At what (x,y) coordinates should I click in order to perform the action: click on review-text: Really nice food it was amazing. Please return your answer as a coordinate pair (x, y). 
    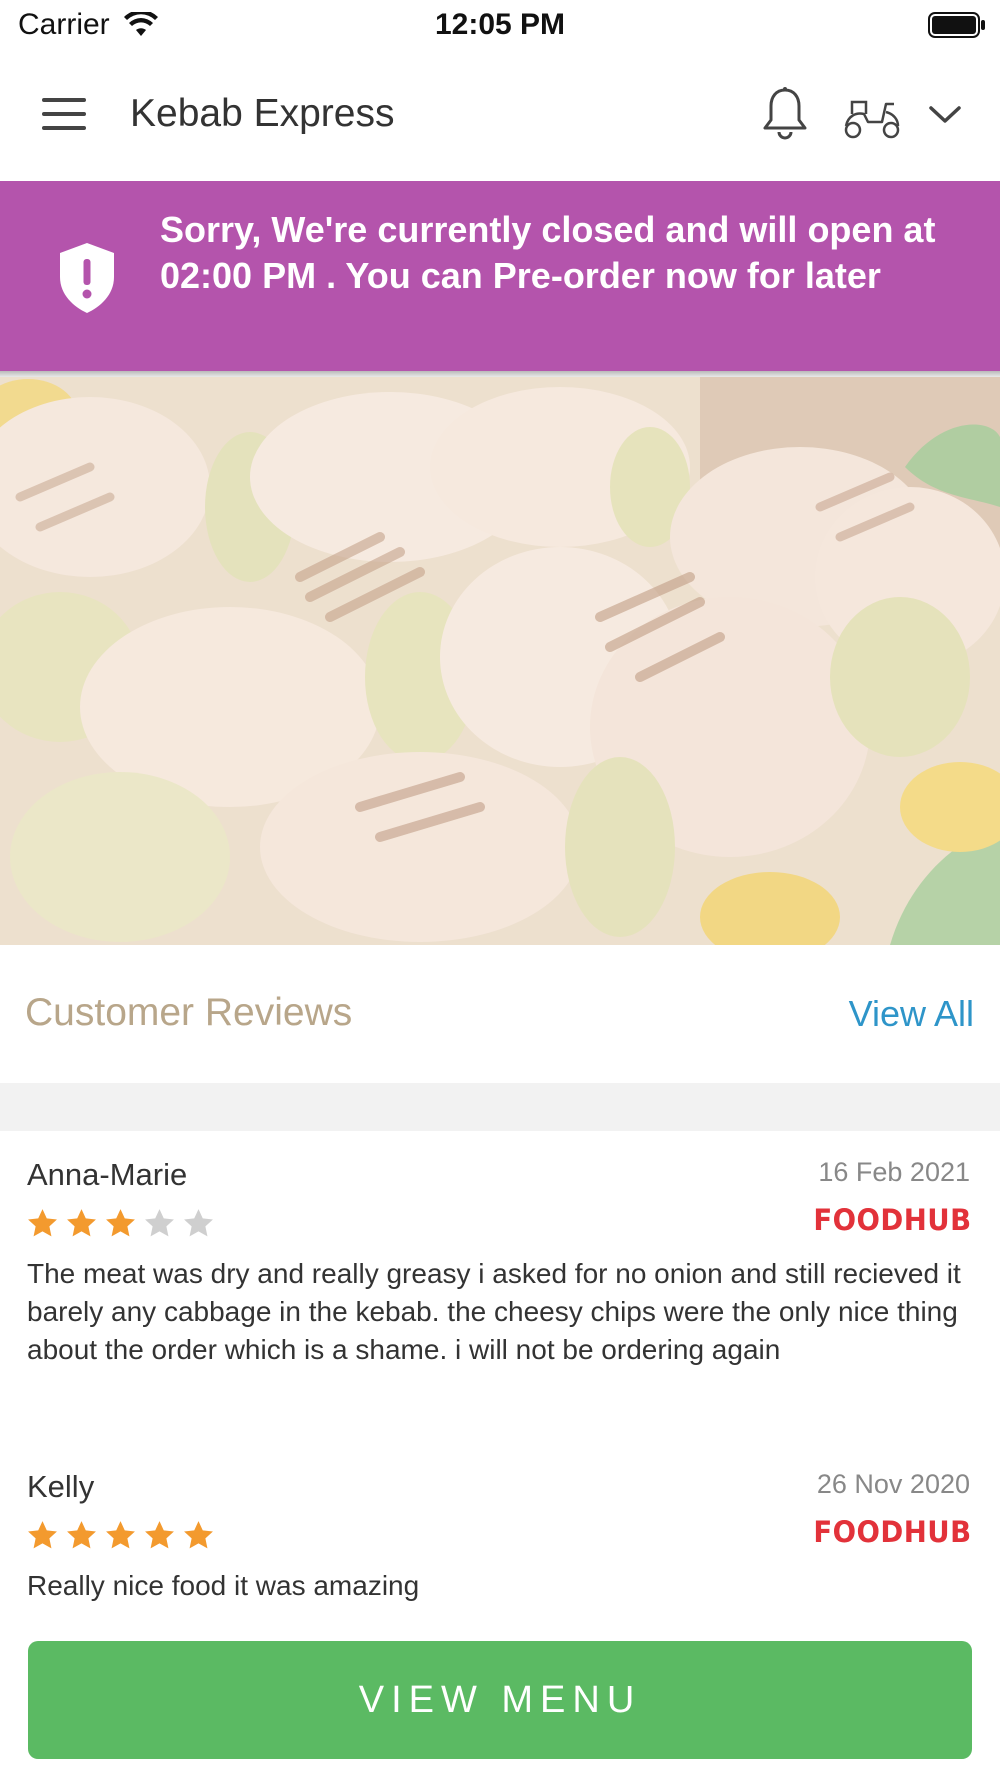
    Looking at the image, I should click on (223, 1585).